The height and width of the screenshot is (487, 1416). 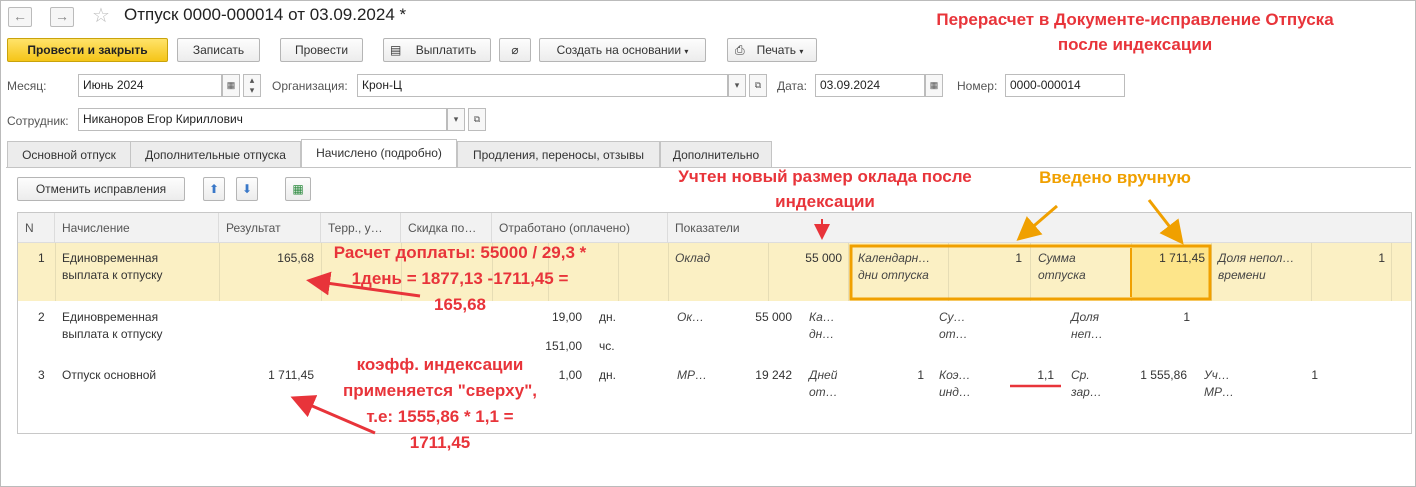 I want to click on annotation-salary-line2: индексации, so click(x=825, y=201).